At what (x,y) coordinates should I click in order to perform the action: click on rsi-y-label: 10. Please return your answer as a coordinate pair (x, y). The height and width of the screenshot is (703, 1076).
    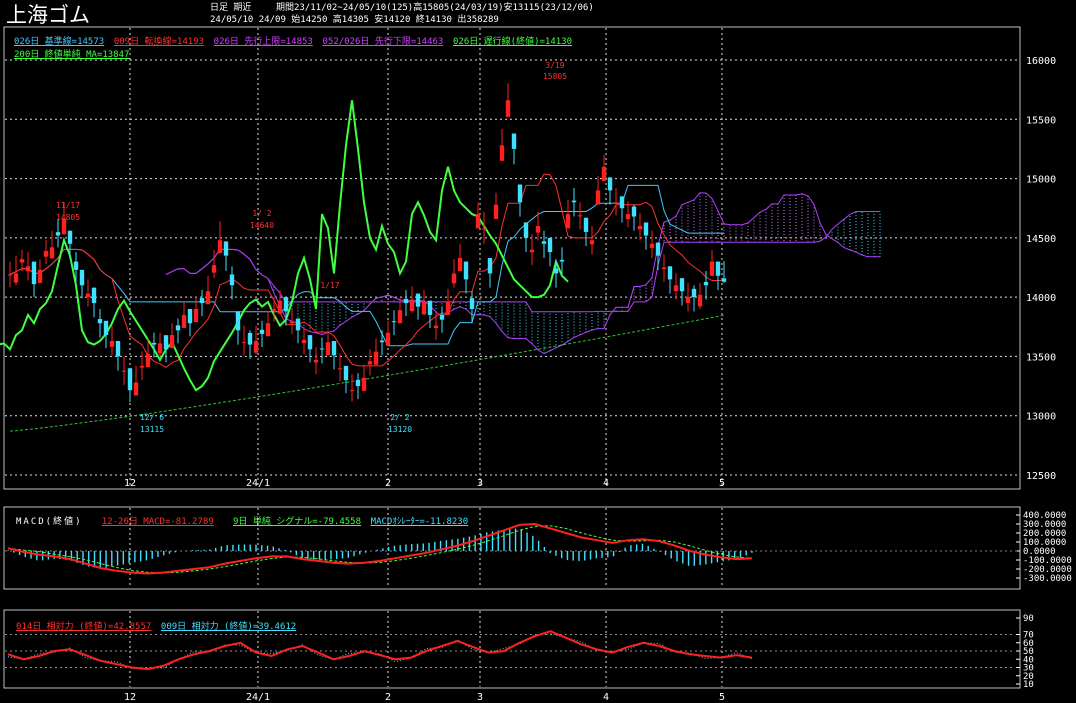
    Looking at the image, I should click on (1028, 685).